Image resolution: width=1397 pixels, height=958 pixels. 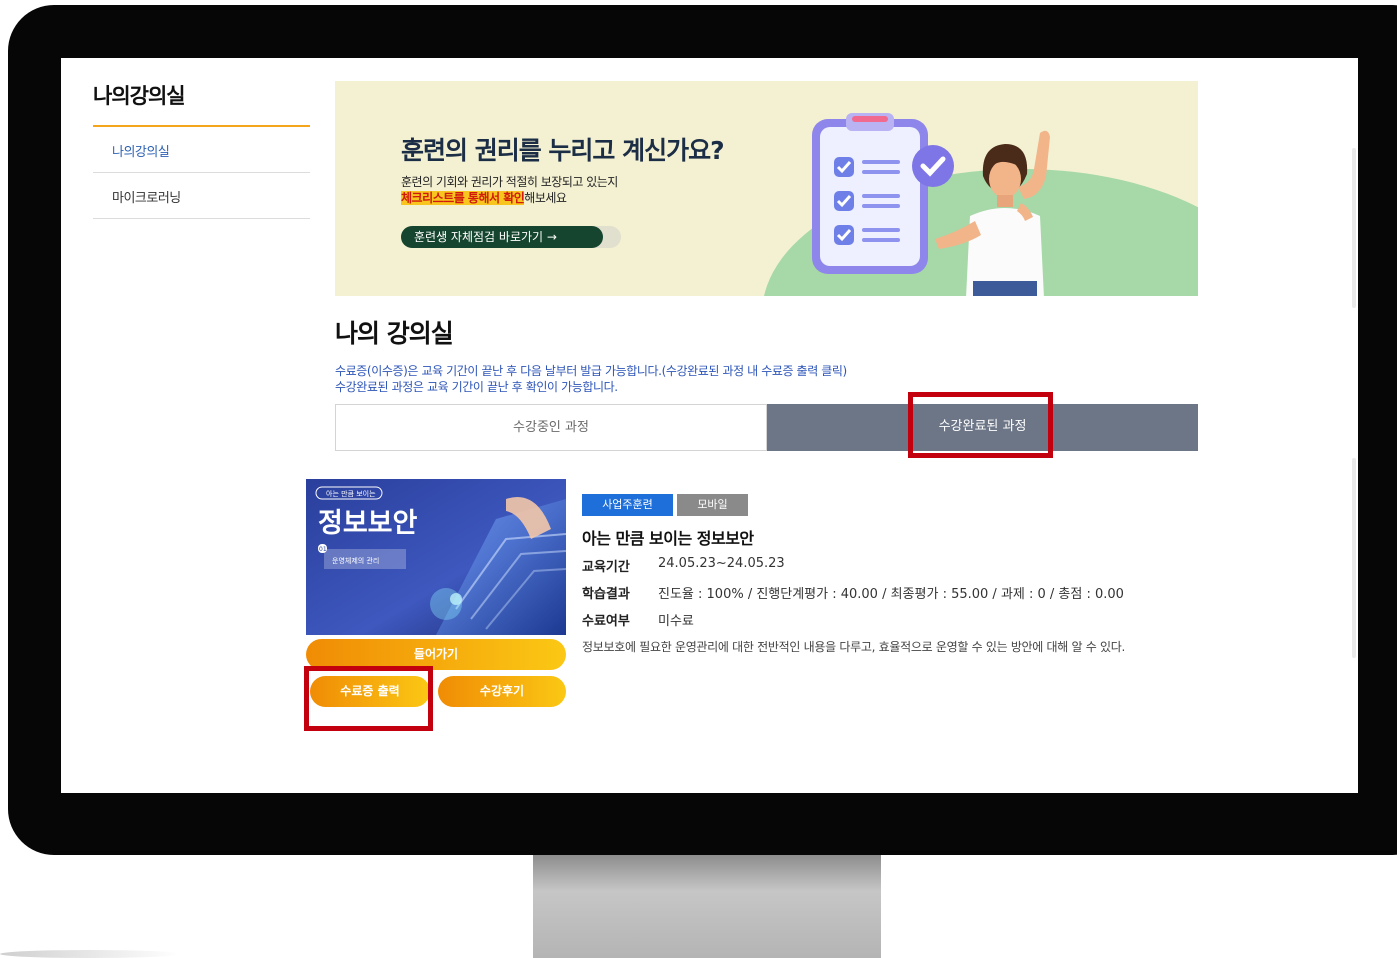 I want to click on banner-subtext-2: 체크리스트를 통해서 확인해보세요, so click(x=484, y=197).